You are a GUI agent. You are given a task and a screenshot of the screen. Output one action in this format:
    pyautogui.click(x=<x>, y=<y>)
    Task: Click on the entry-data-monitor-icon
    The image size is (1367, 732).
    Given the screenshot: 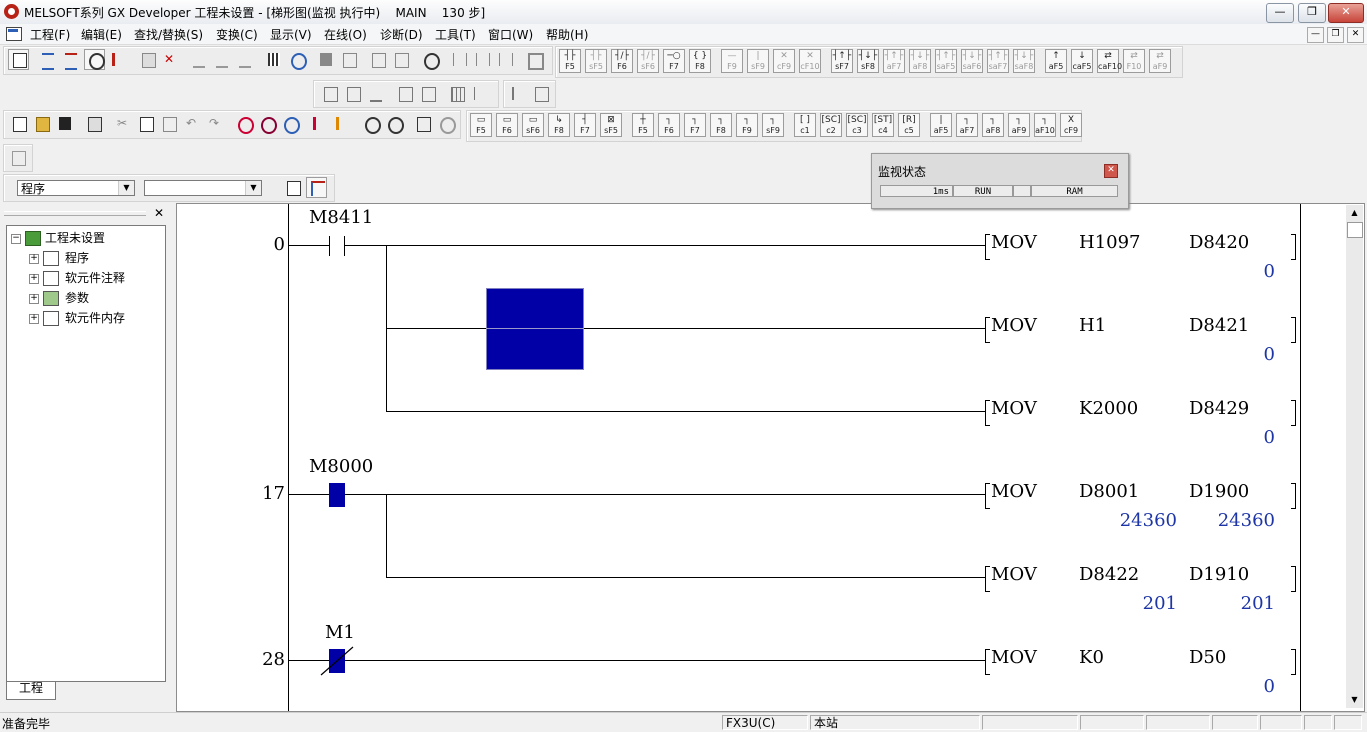 What is the action you would take?
    pyautogui.click(x=296, y=59)
    